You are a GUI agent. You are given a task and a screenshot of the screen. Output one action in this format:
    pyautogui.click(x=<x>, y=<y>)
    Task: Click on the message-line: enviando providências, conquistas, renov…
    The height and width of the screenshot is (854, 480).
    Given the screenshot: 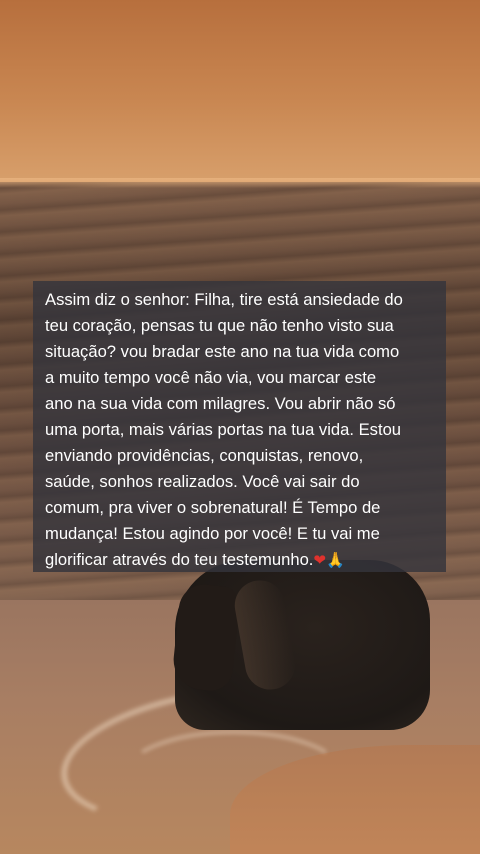 What is the action you would take?
    pyautogui.click(x=204, y=455)
    